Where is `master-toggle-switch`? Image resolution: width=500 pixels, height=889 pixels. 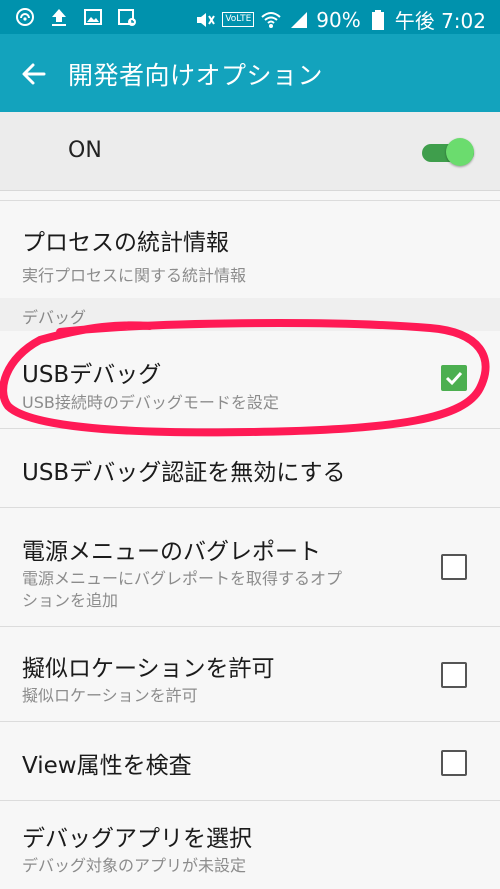 master-toggle-switch is located at coordinates (448, 152).